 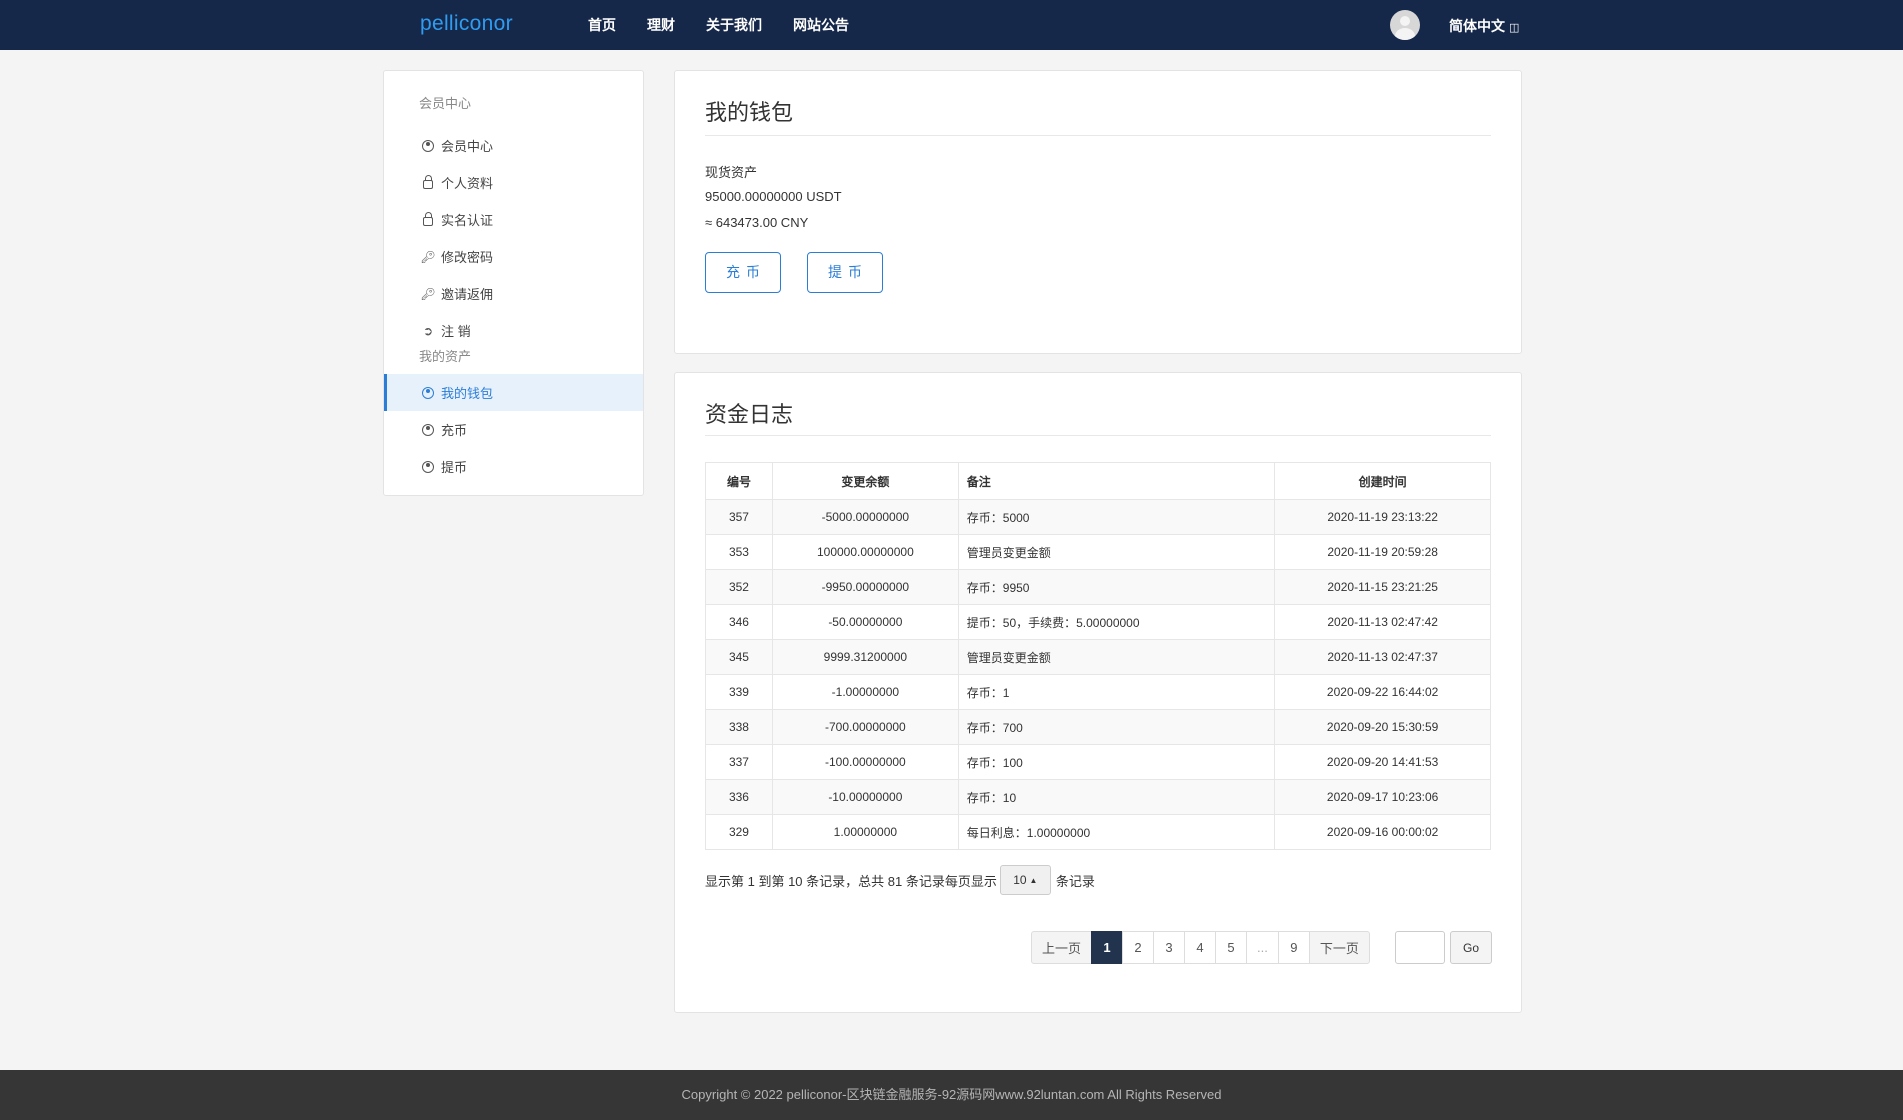 I want to click on top-navbar: pelliconor 首页 理财 关于我们 网站公告 简体中文 ◫, so click(x=951, y=25).